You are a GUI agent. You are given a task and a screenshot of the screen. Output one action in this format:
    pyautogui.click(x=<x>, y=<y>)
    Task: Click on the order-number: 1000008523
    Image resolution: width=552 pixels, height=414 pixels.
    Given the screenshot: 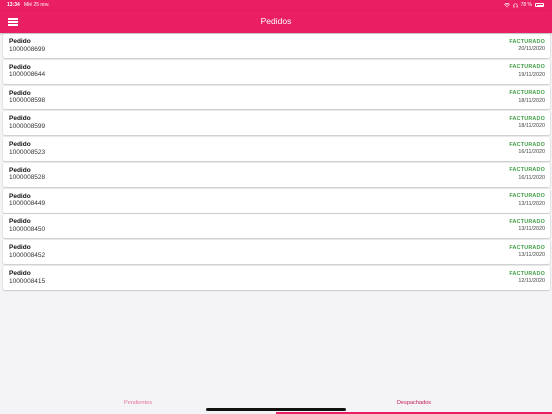 What is the action you would take?
    pyautogui.click(x=27, y=152)
    